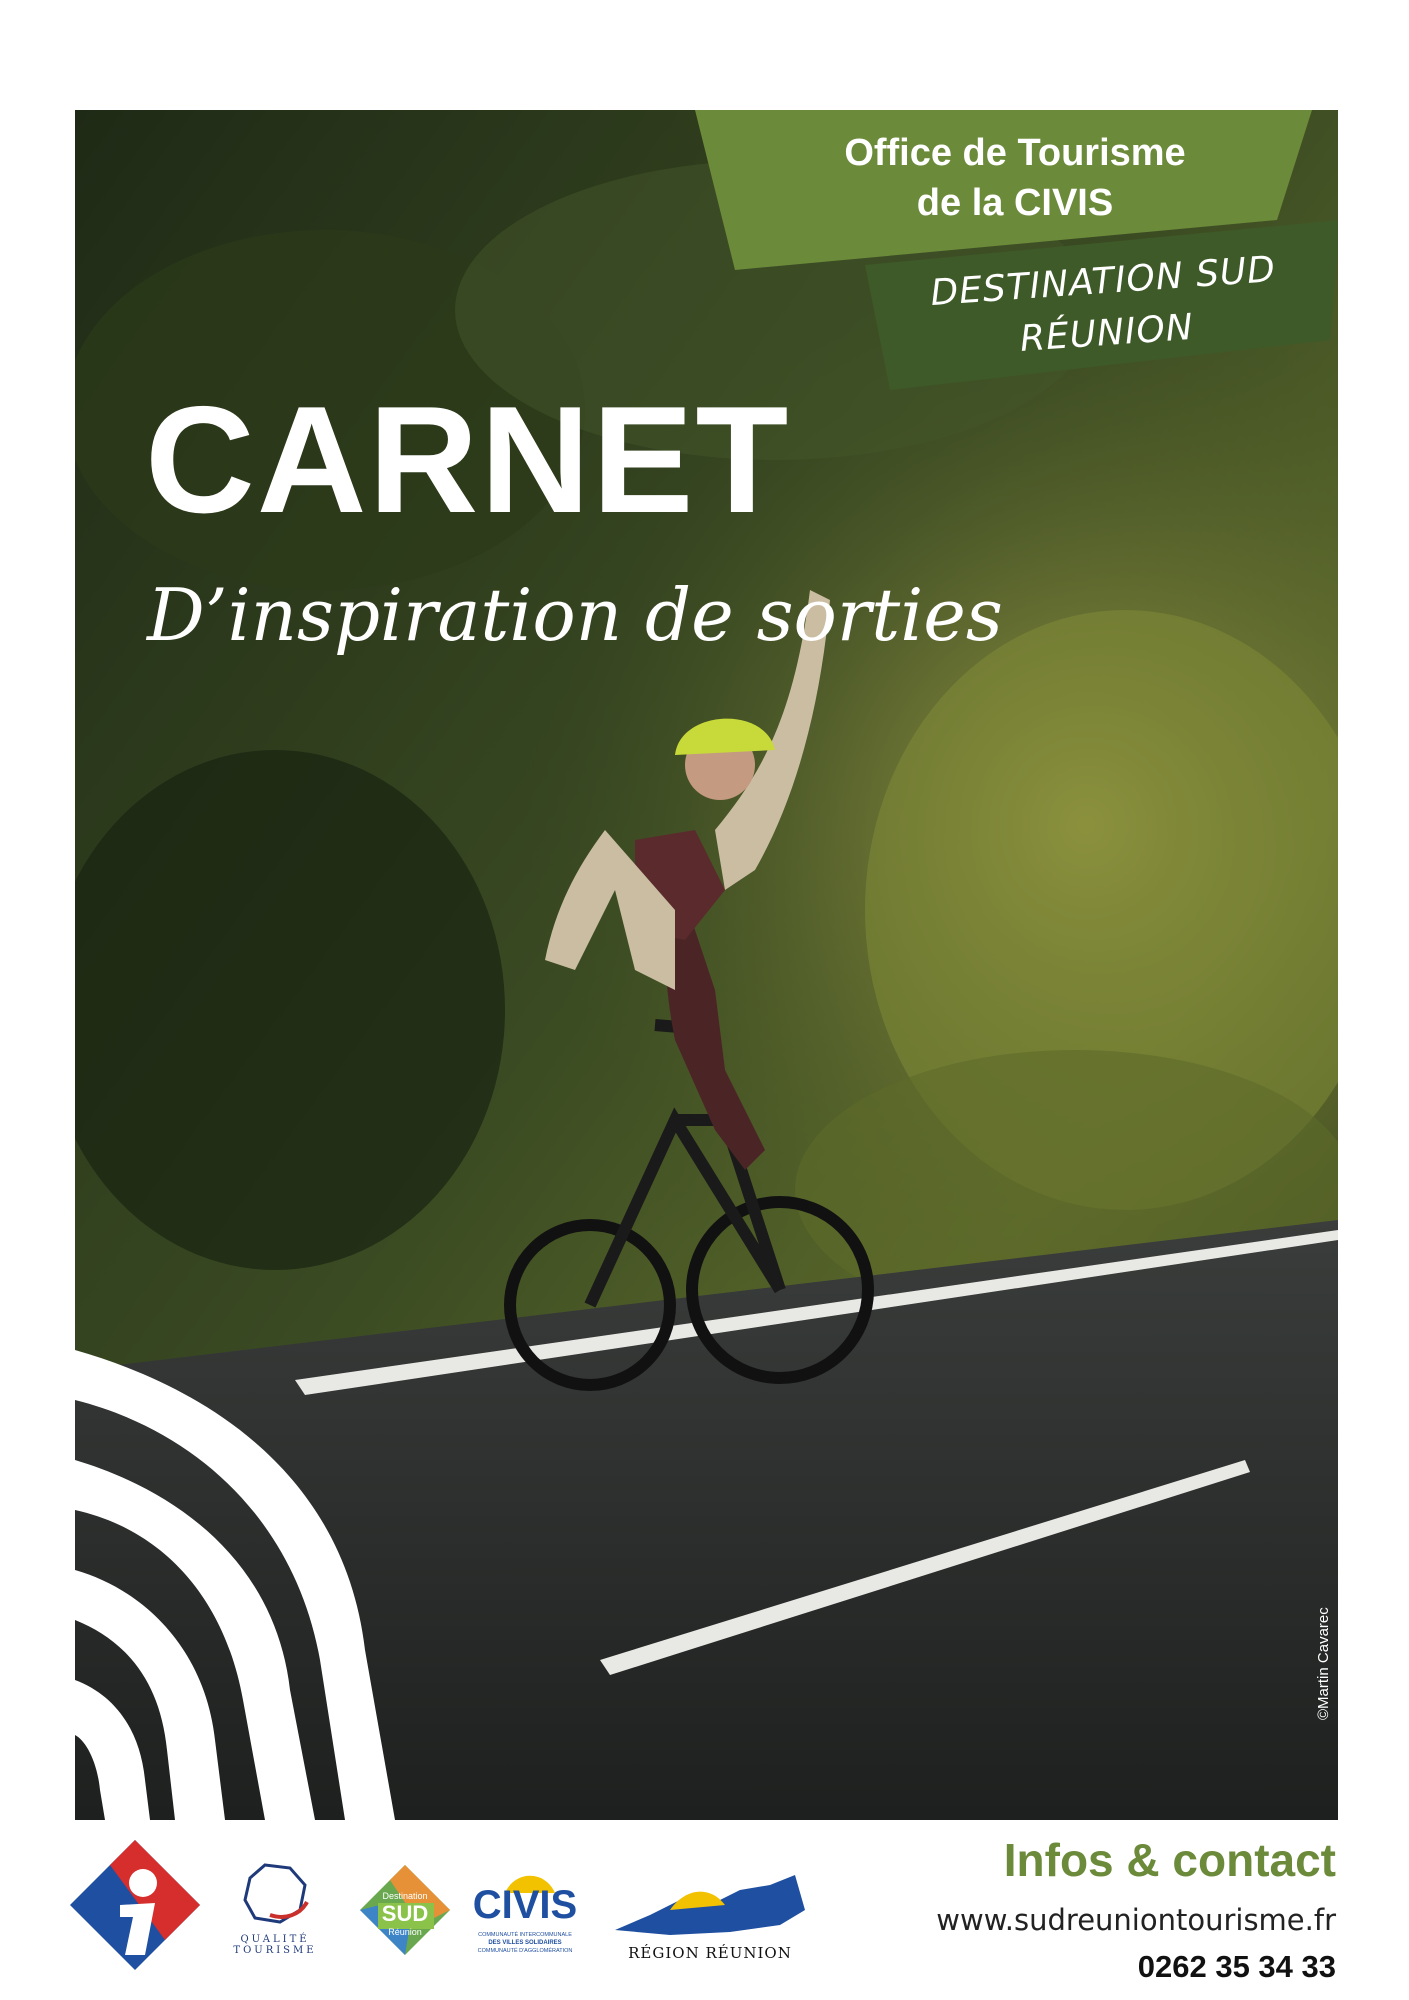 This screenshot has width=1409, height=2000. I want to click on sud-word: SUD, so click(405, 1913).